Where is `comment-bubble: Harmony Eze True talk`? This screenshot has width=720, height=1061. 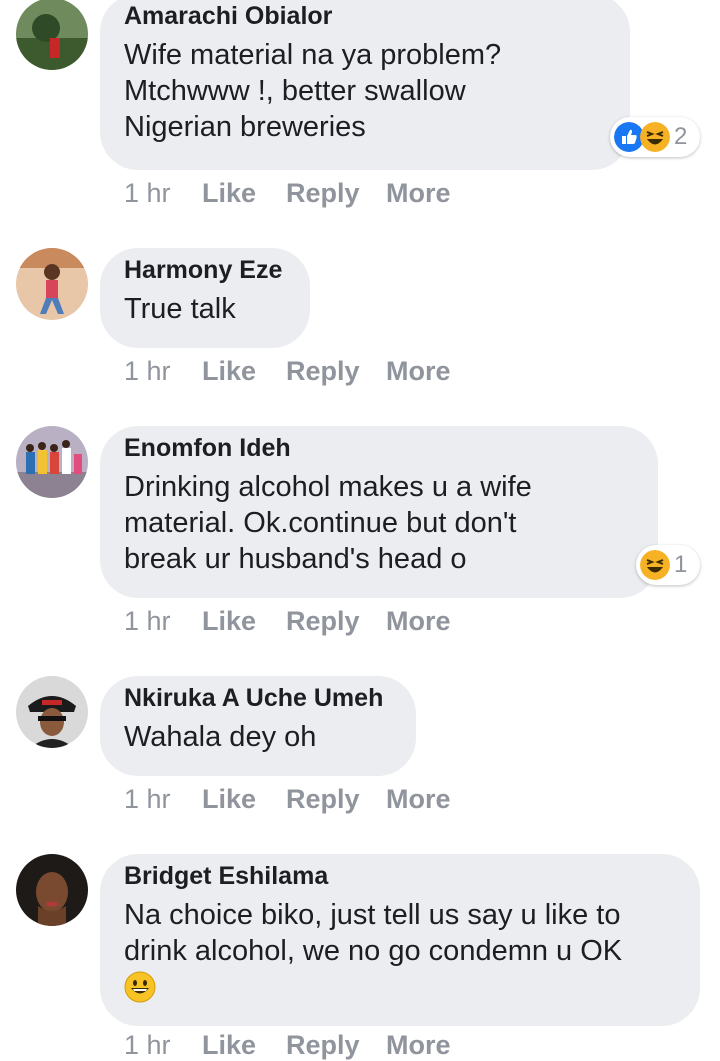 comment-bubble: Harmony Eze True talk is located at coordinates (205, 298).